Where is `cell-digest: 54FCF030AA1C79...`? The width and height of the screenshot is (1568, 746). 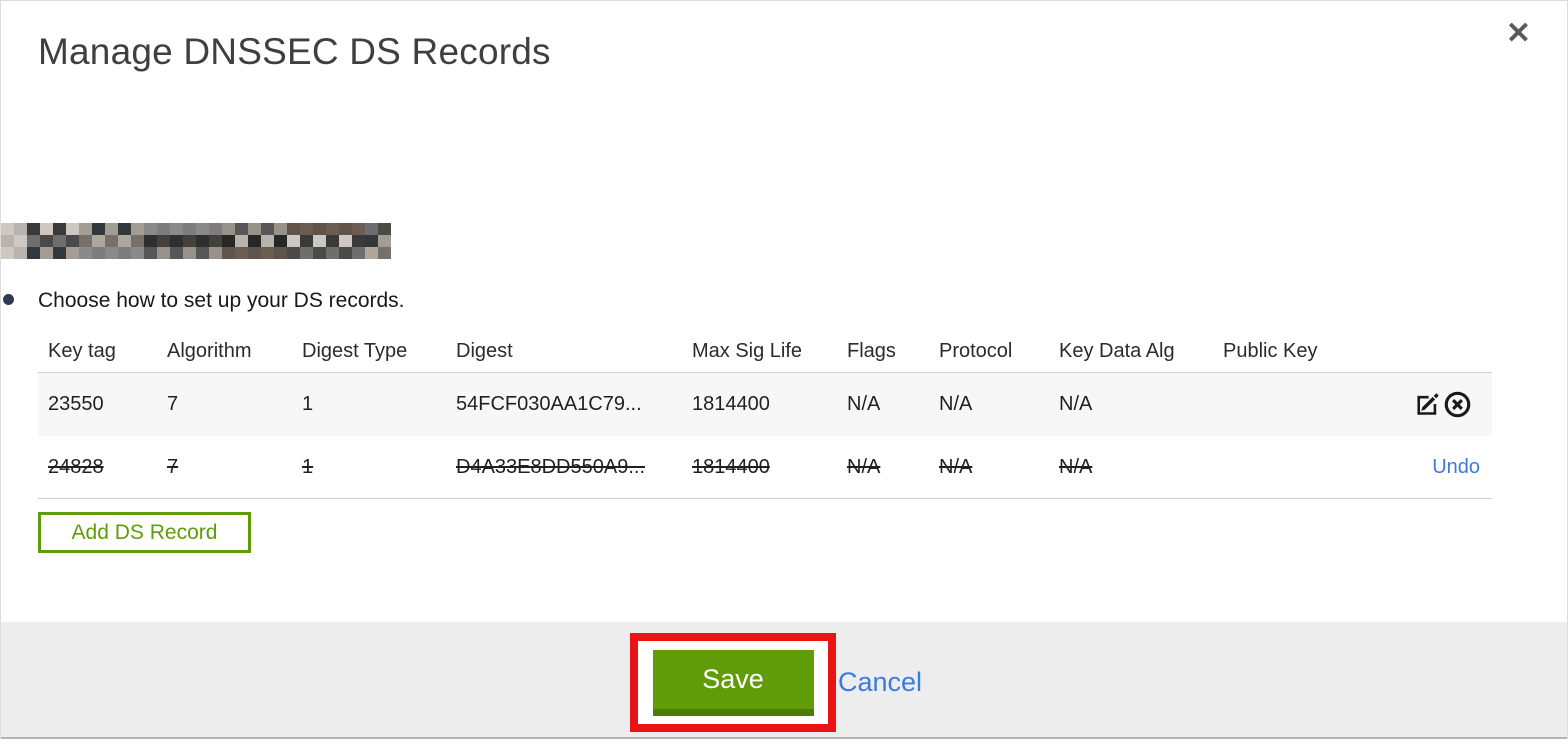 cell-digest: 54FCF030AA1C79... is located at coordinates (549, 404).